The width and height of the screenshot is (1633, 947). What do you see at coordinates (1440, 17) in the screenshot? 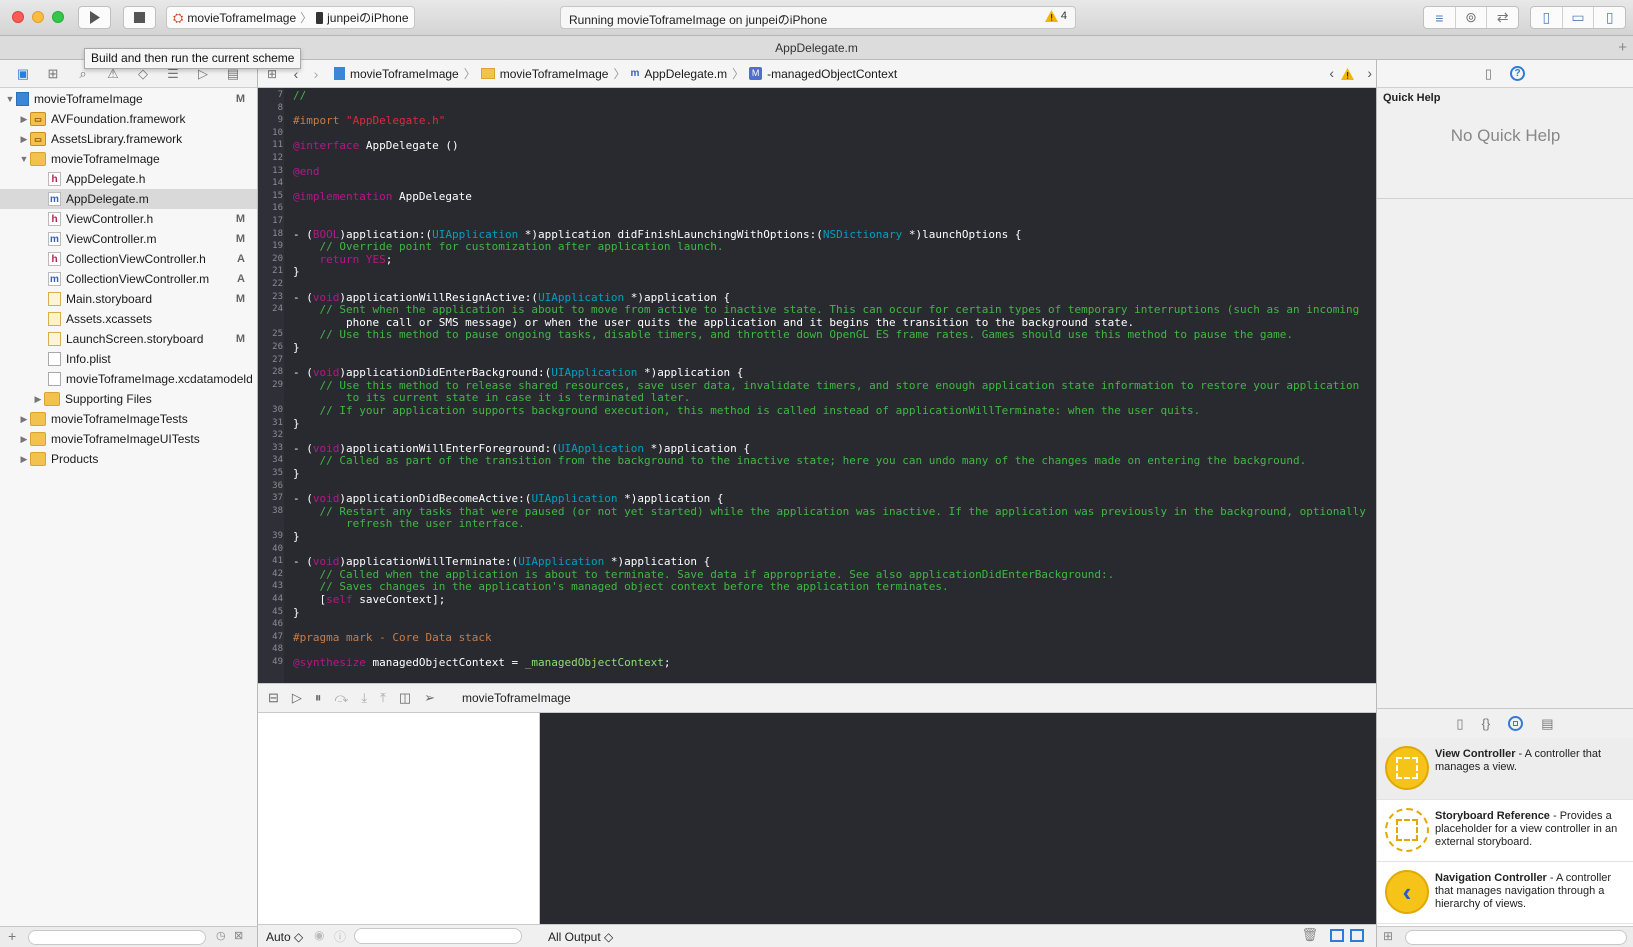
I see `standard-editor-icon: ≡` at bounding box center [1440, 17].